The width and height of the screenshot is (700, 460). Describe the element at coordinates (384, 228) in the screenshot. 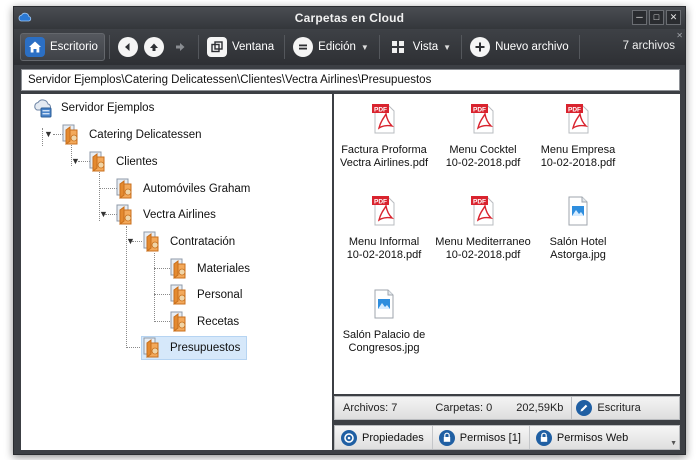

I see `file-item: PDF Menu Informal 10-02-2018.pdf` at that location.